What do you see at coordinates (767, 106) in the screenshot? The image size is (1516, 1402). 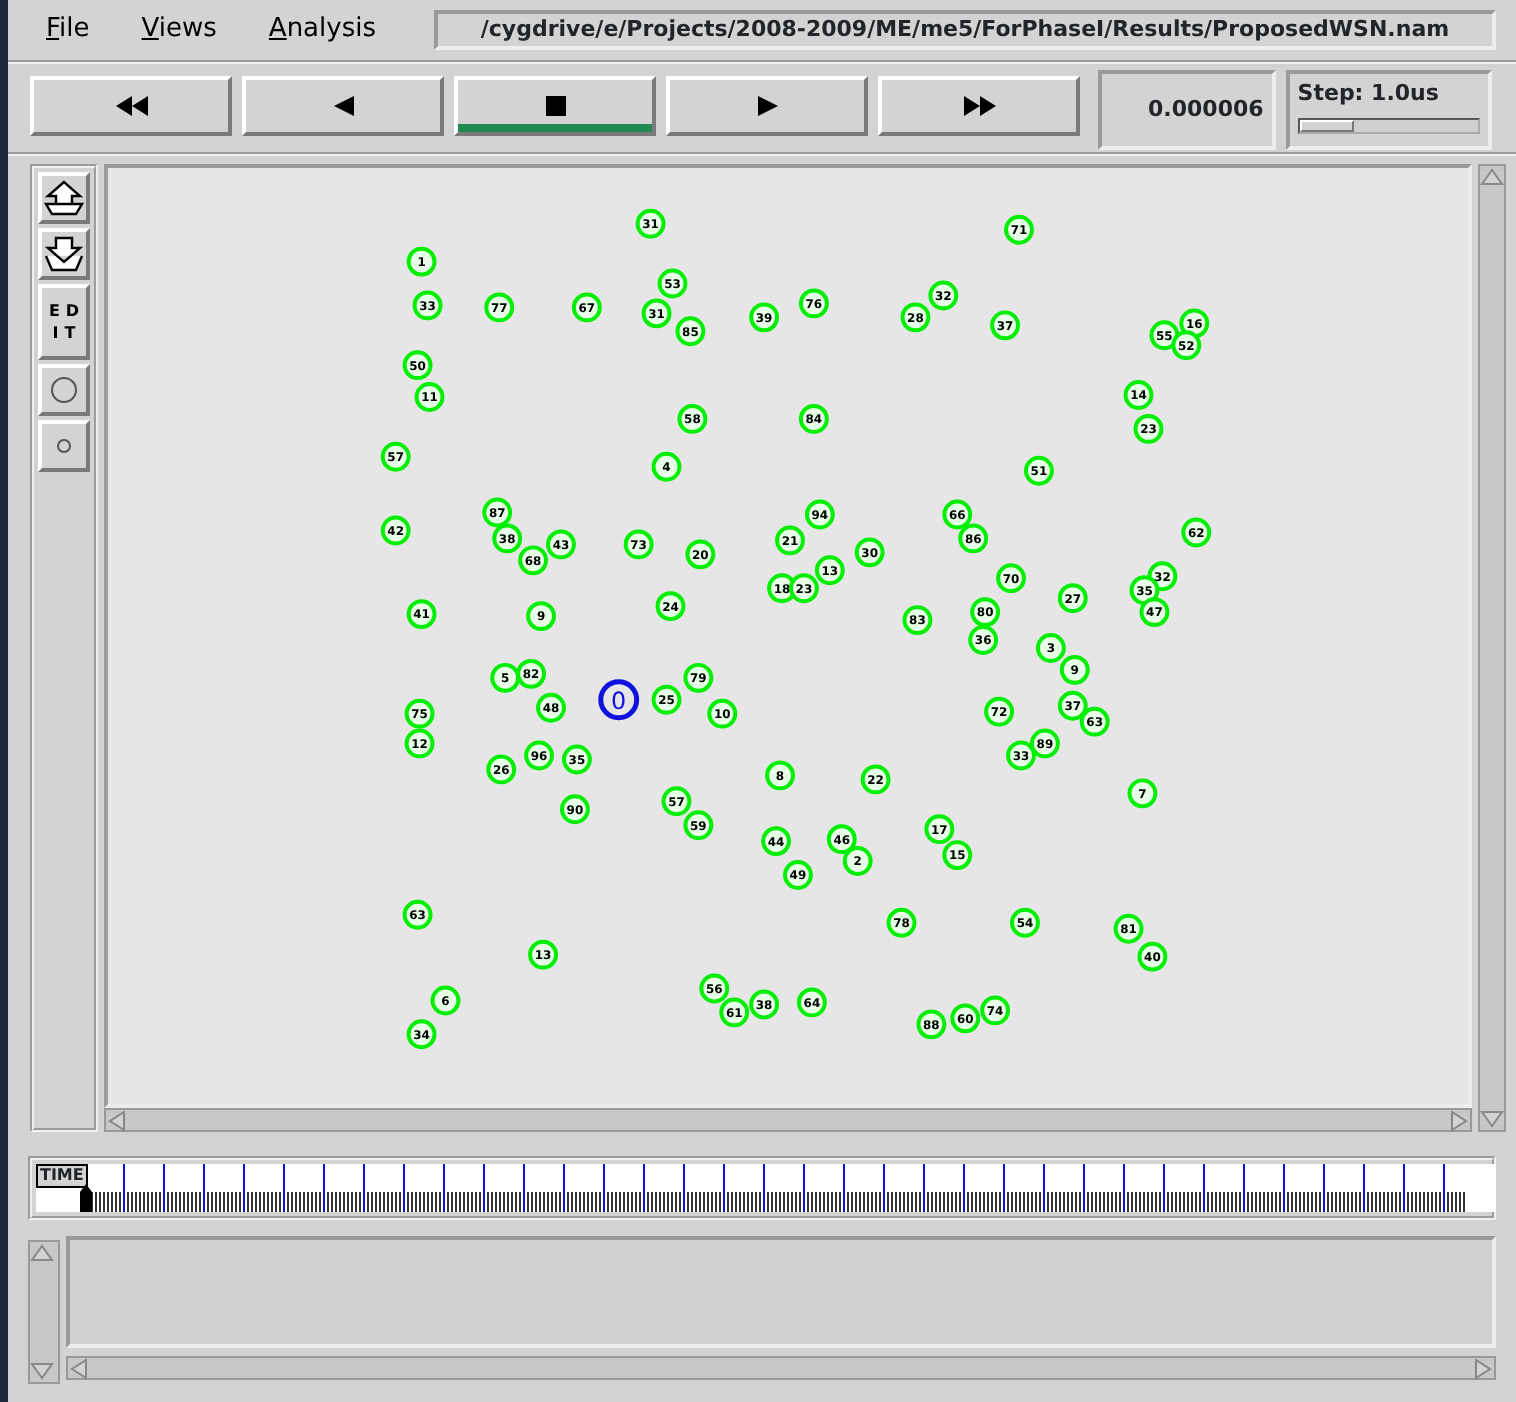 I see `play-icon` at bounding box center [767, 106].